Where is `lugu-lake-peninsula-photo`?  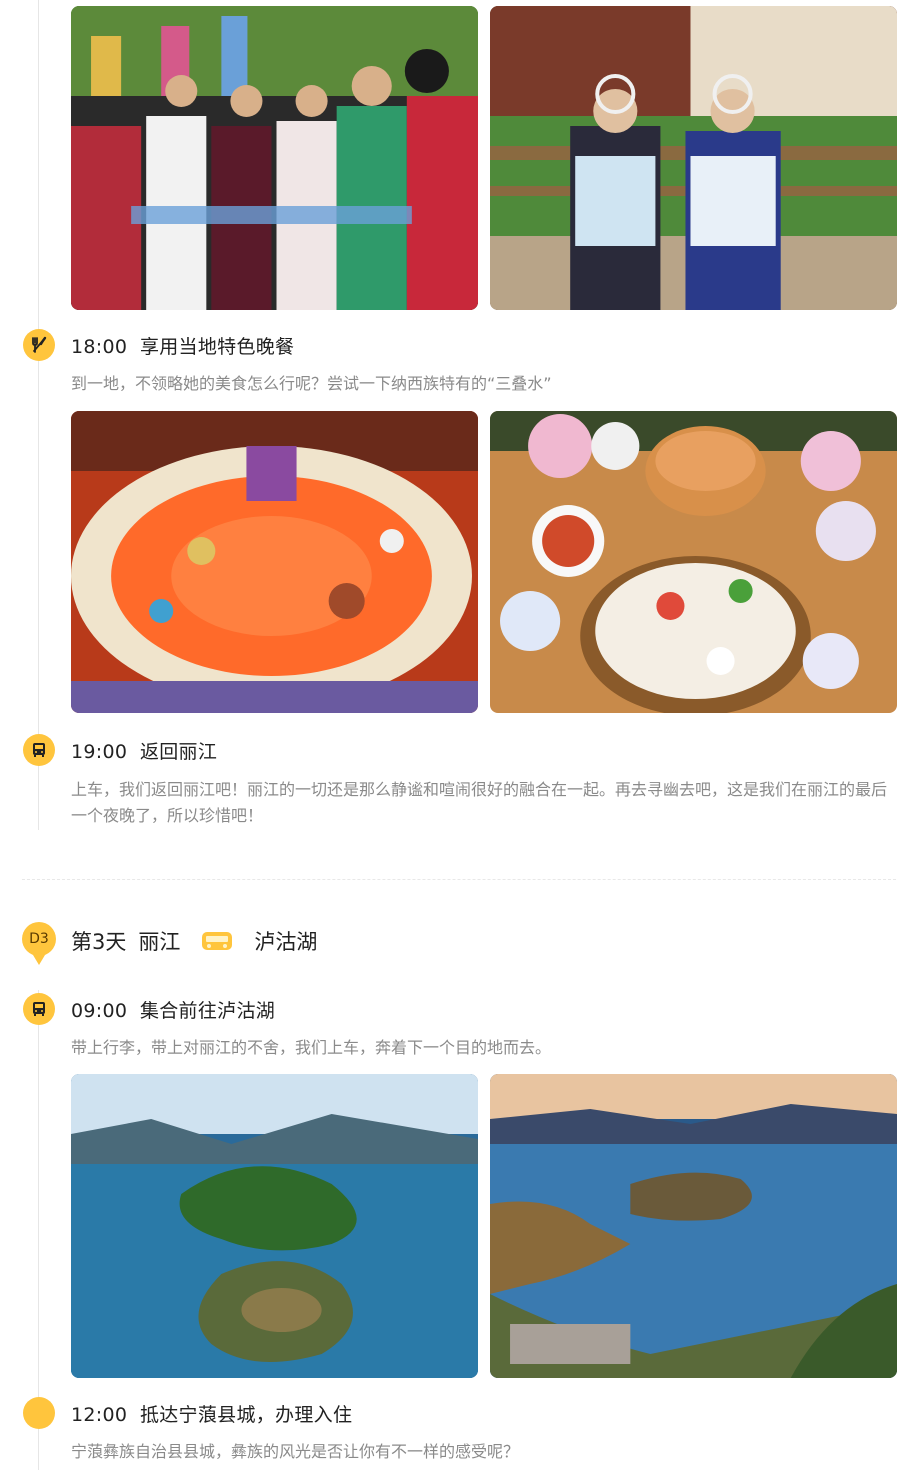 lugu-lake-peninsula-photo is located at coordinates (693, 1226).